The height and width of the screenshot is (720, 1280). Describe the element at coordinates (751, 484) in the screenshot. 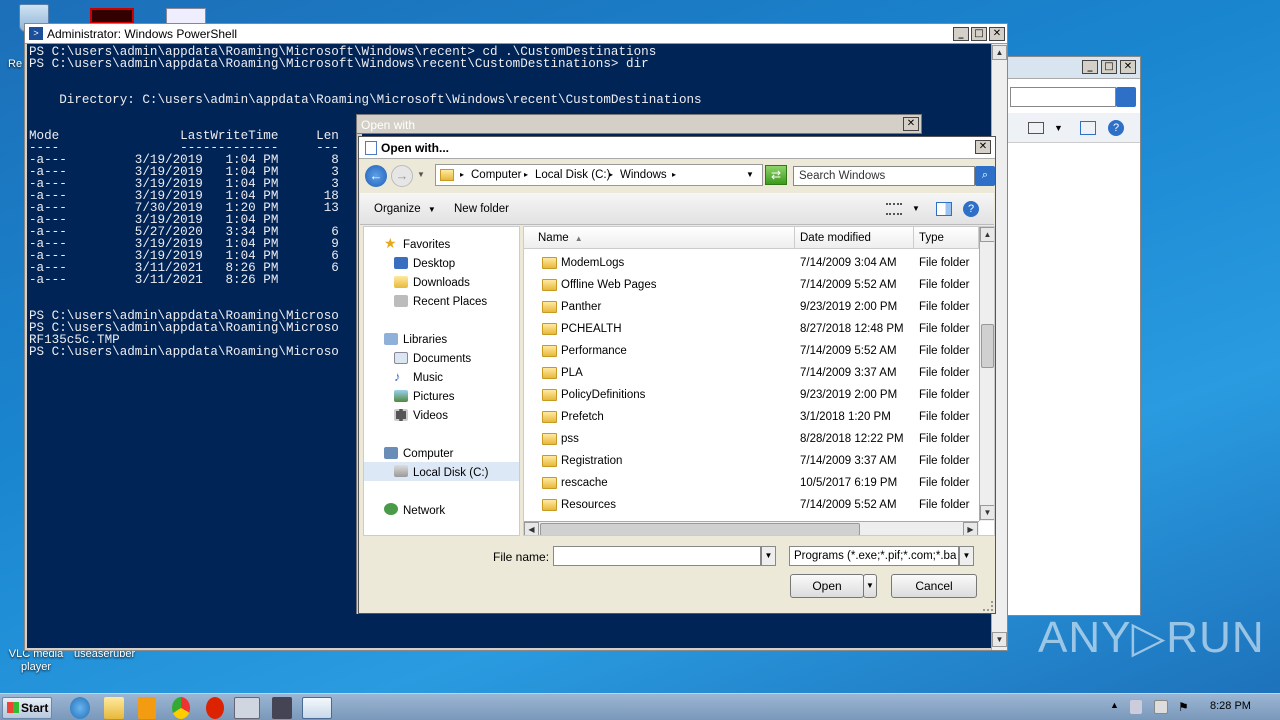

I see `file-row: rescache 10/5/2017 6:19 PM File folder` at that location.